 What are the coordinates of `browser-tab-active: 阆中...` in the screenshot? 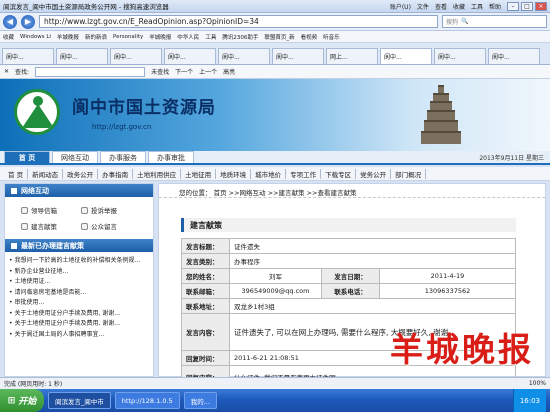 It's located at (406, 56).